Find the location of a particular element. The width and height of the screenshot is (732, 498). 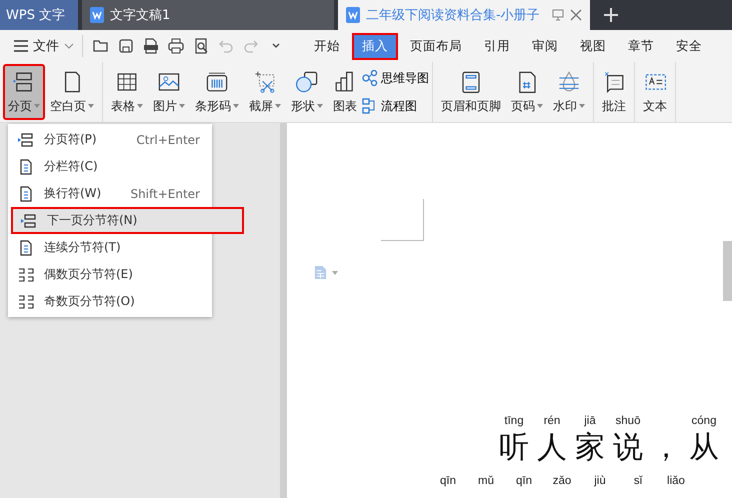

ribbon-button: 形状 is located at coordinates (307, 92).